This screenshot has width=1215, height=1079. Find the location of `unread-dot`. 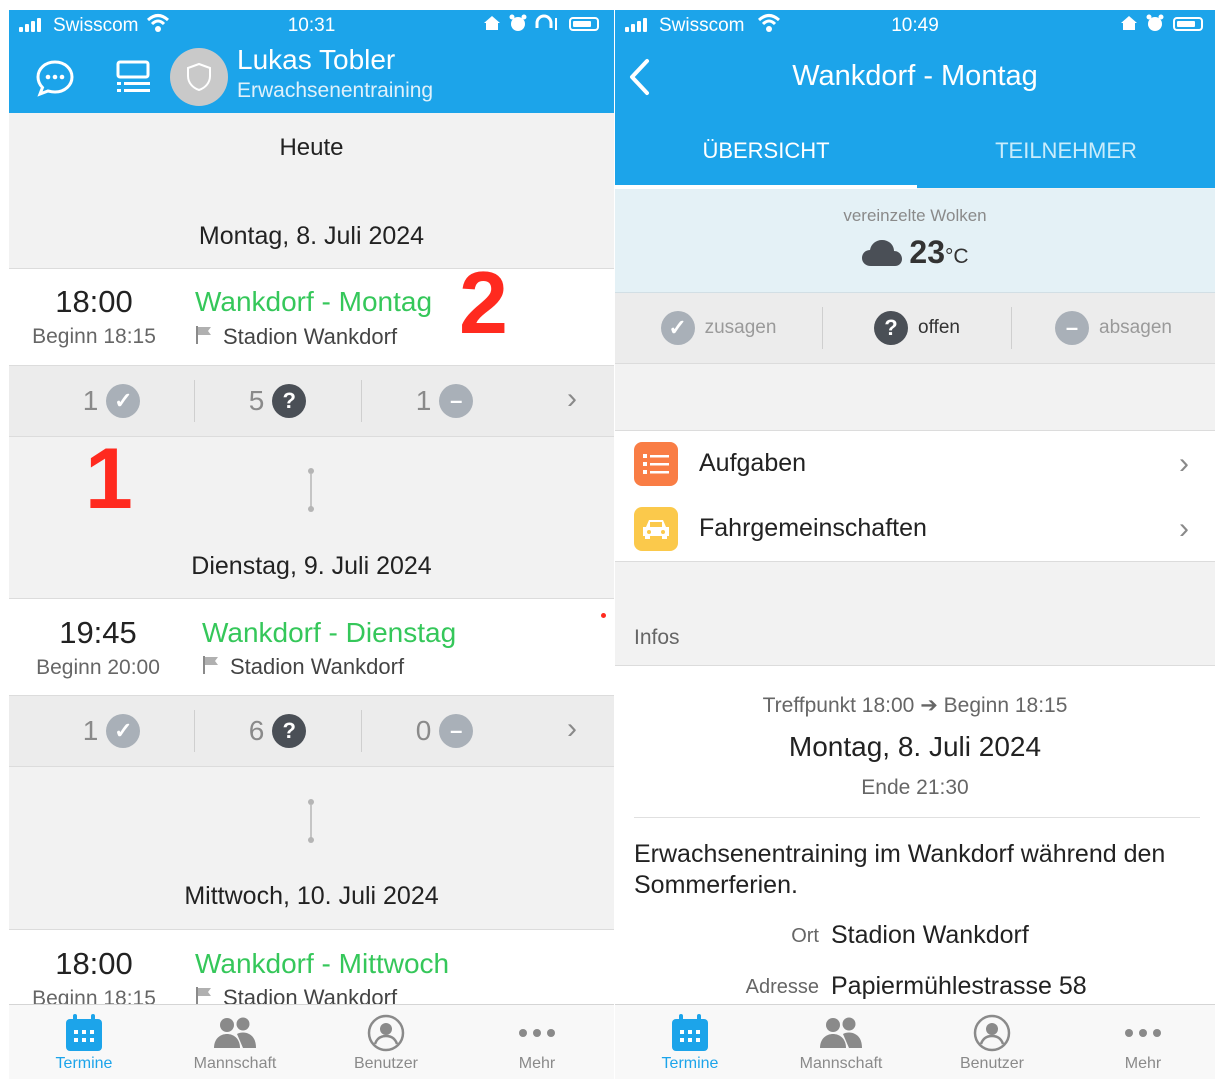

unread-dot is located at coordinates (603, 615).